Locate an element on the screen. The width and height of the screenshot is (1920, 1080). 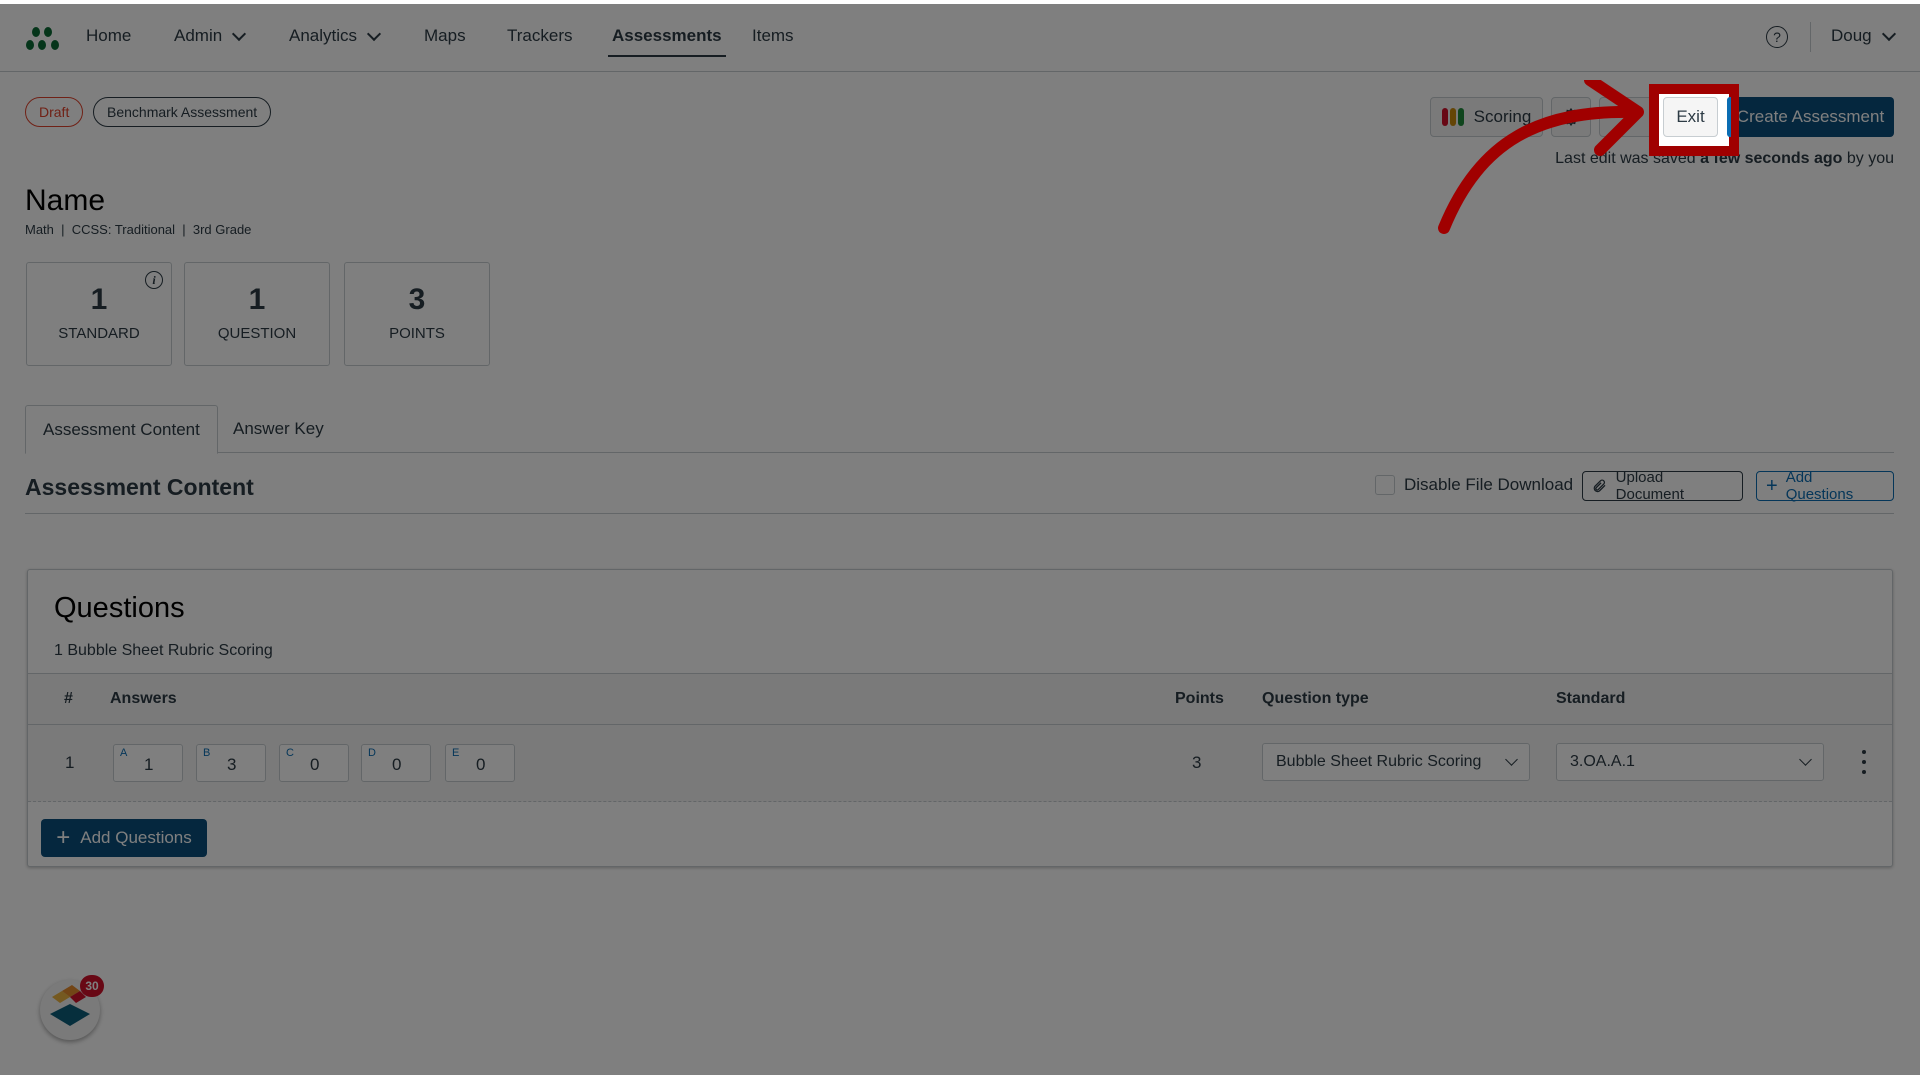
answer-letter: A is located at coordinates (124, 753).